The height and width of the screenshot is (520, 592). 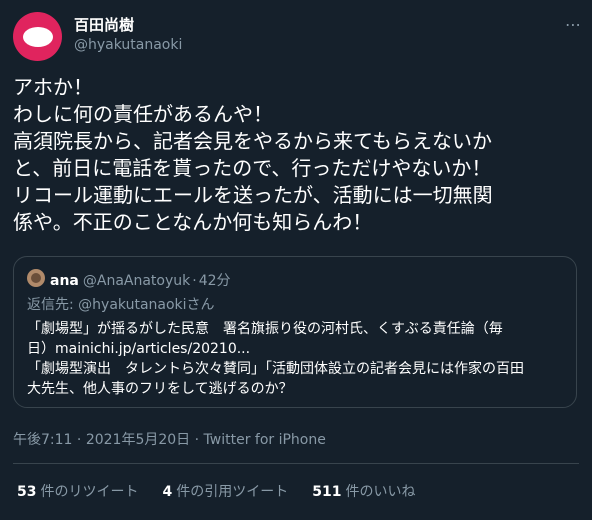 What do you see at coordinates (89, 492) in the screenshot?
I see `retweets-label: 件のリツイート` at bounding box center [89, 492].